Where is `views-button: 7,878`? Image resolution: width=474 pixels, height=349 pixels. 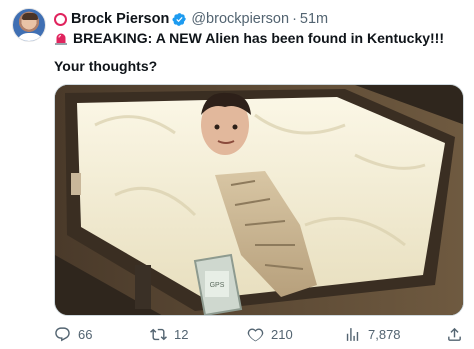
views-button: 7,878 is located at coordinates (372, 334).